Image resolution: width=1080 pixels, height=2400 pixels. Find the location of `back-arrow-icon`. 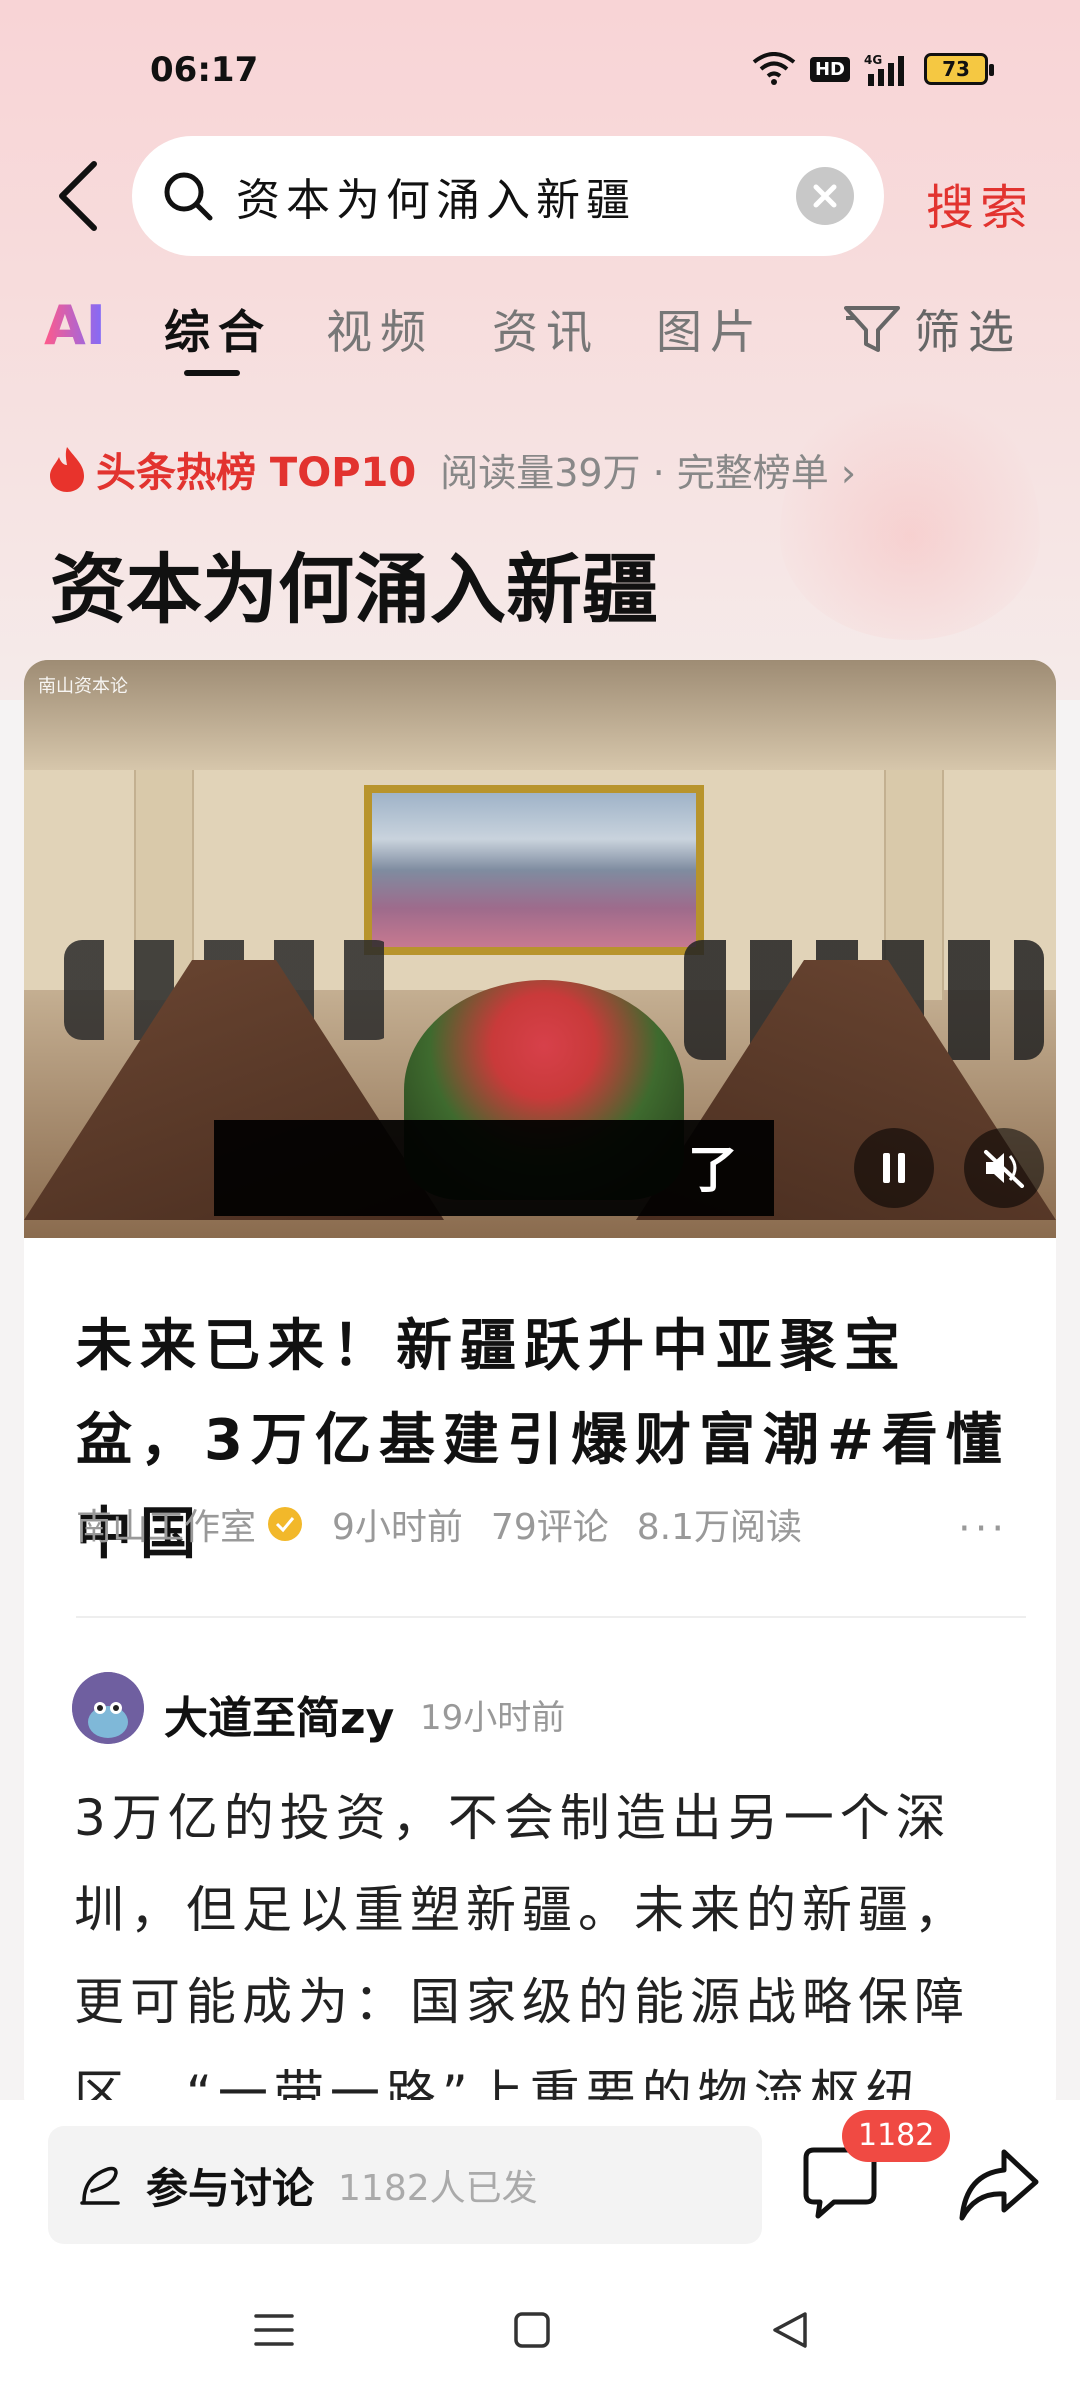

back-arrow-icon is located at coordinates (78, 196).